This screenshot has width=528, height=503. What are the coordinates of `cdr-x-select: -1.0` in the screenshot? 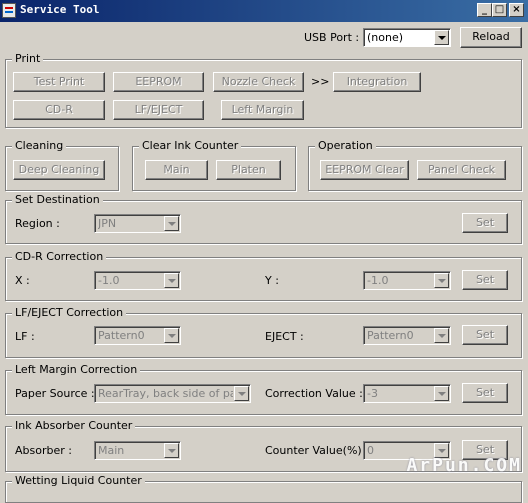 It's located at (137, 280).